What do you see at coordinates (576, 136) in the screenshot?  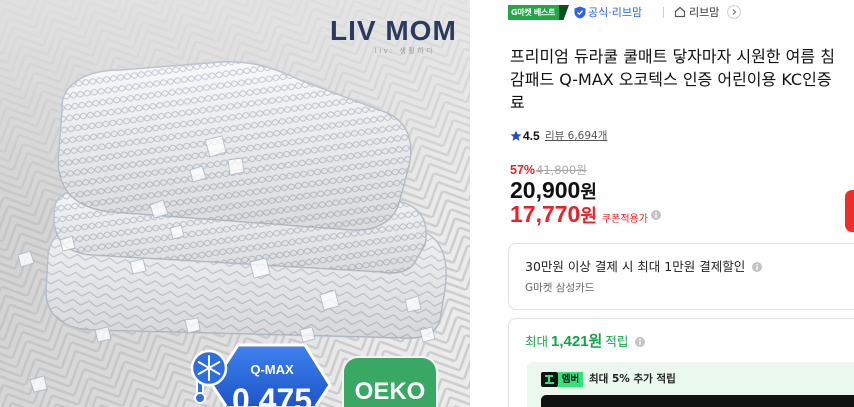 I see `review-count-link: 리뷰 6,694개` at bounding box center [576, 136].